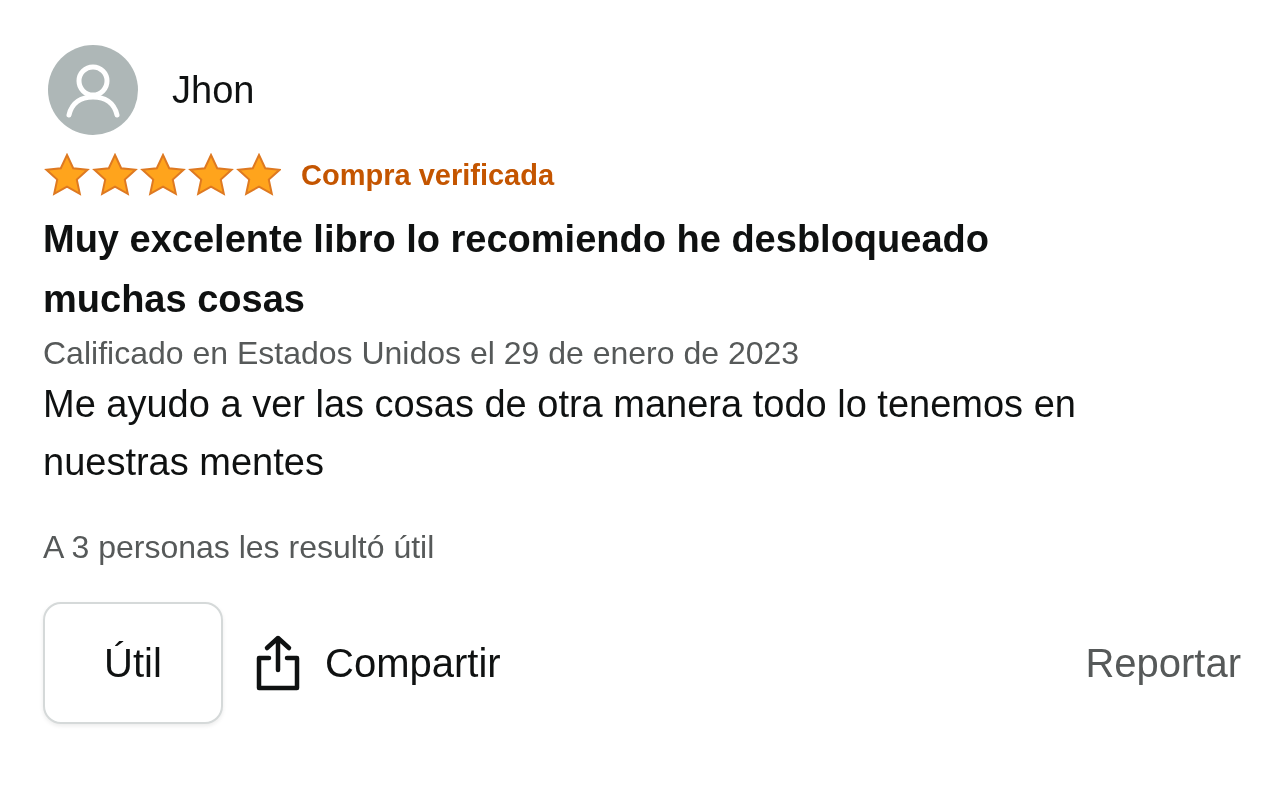 This screenshot has height=801, width=1284. Describe the element at coordinates (133, 663) in the screenshot. I see `helpful-button: Útil` at that location.